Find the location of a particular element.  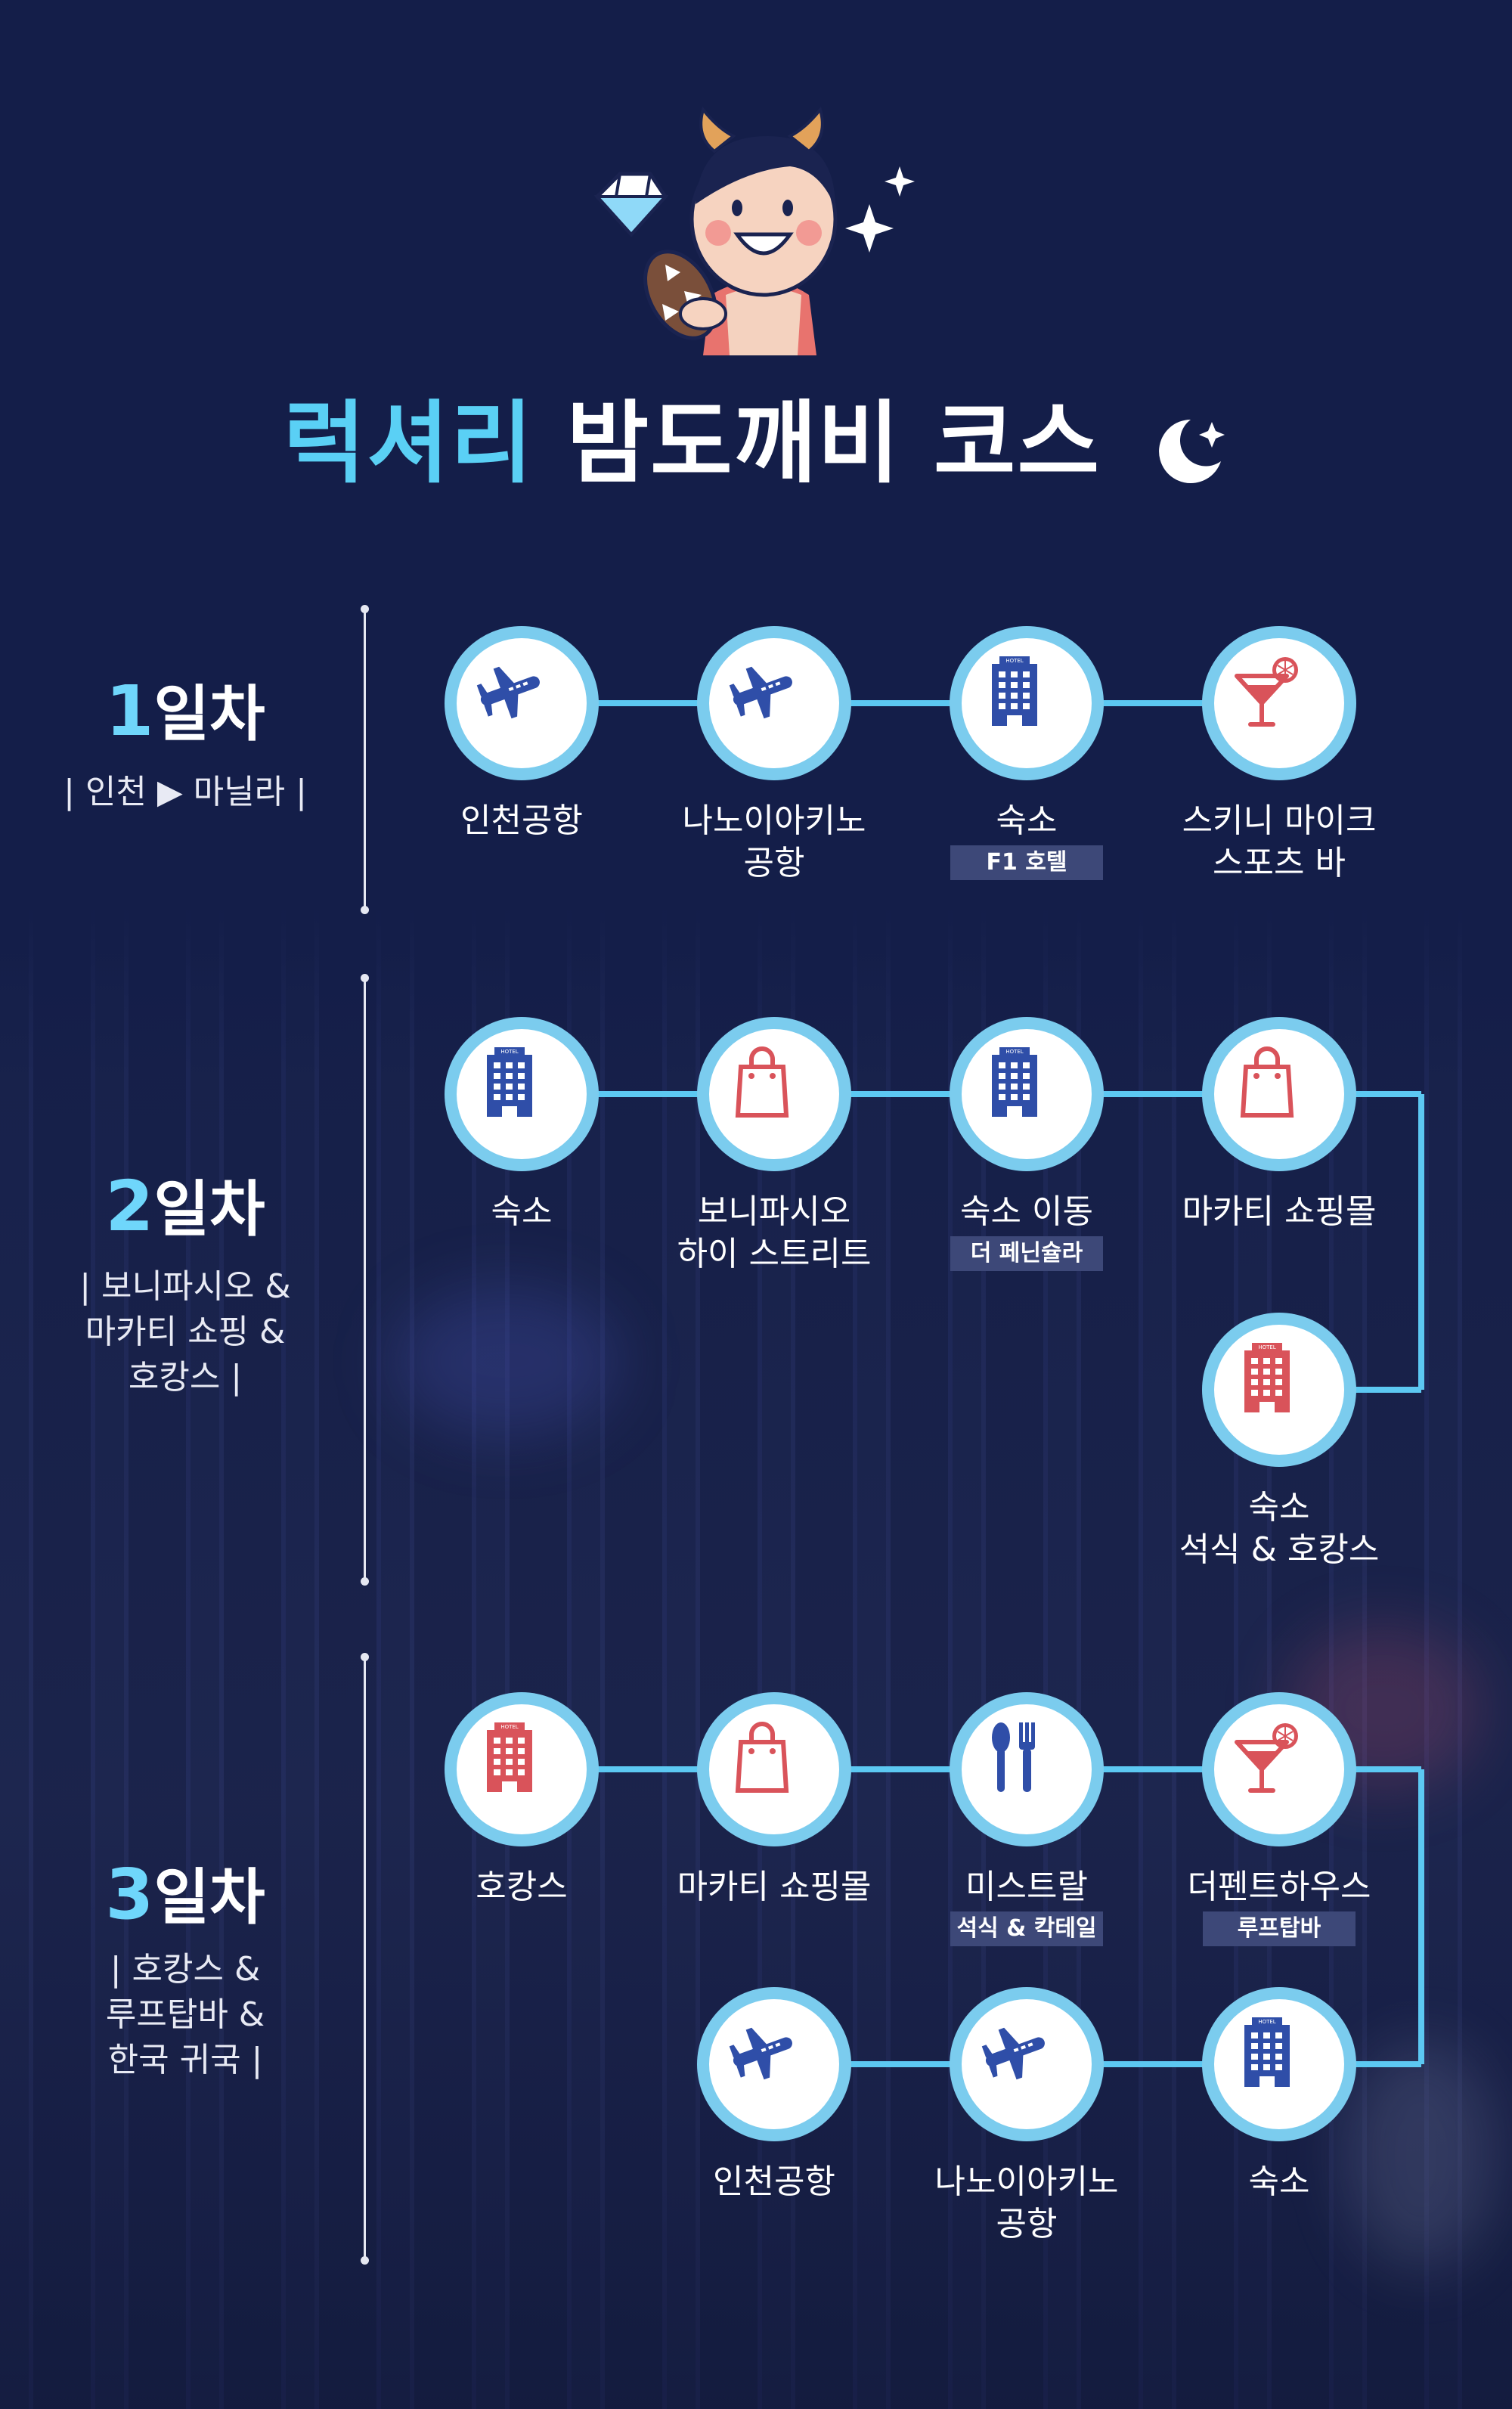

day-1-description: | 인천 ▶ 마닐라 | is located at coordinates (185, 792).